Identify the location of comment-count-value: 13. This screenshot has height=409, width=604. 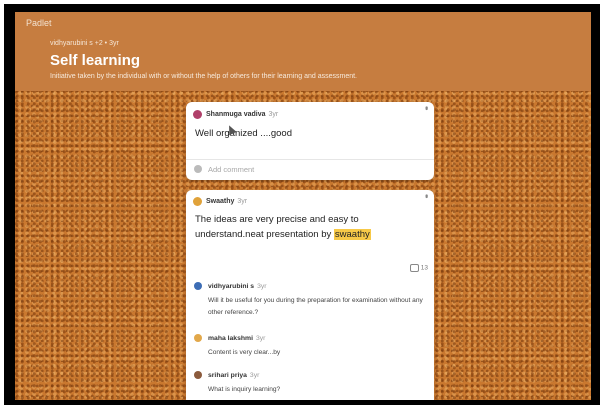
(424, 268).